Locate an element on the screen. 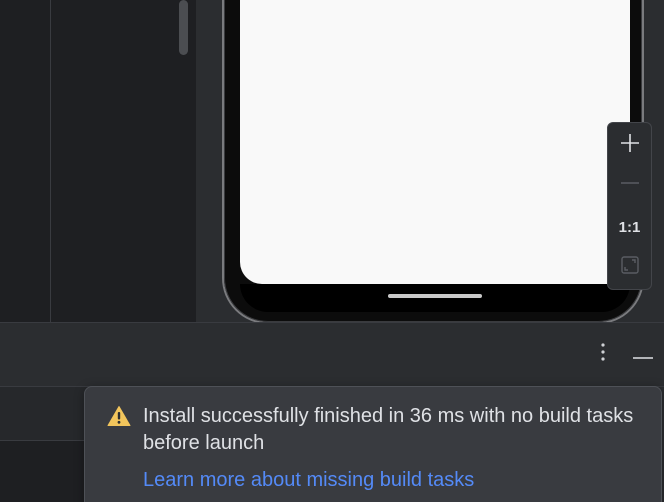 Image resolution: width=664 pixels, height=502 pixels. fit-screen-button is located at coordinates (629, 267).